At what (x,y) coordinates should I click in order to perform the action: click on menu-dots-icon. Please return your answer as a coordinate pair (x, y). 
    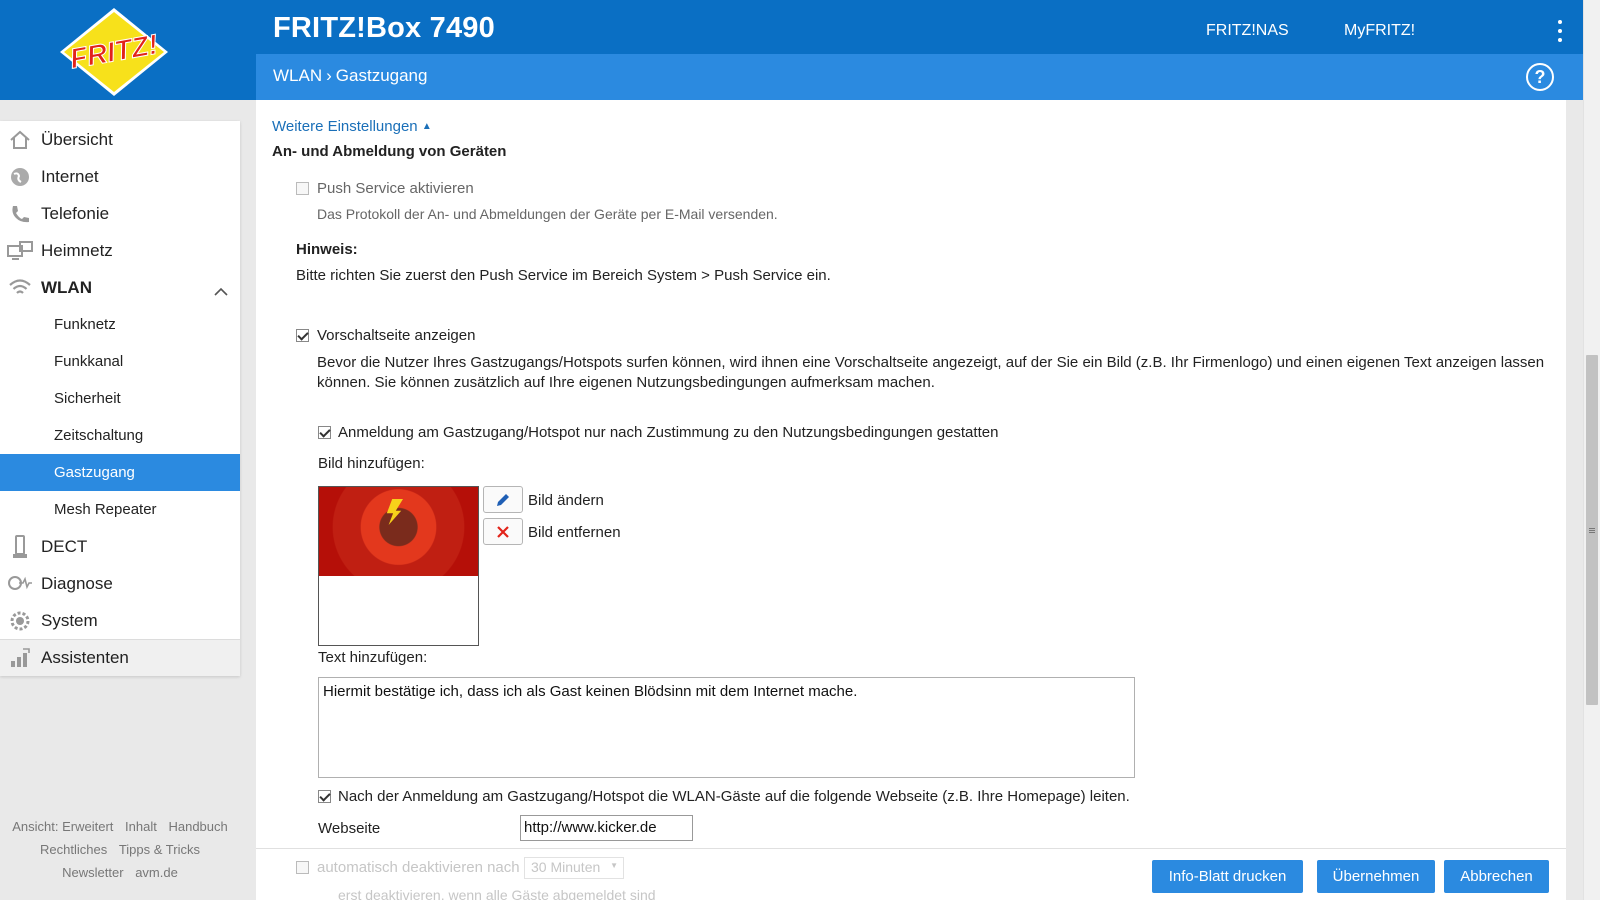
    Looking at the image, I should click on (1560, 31).